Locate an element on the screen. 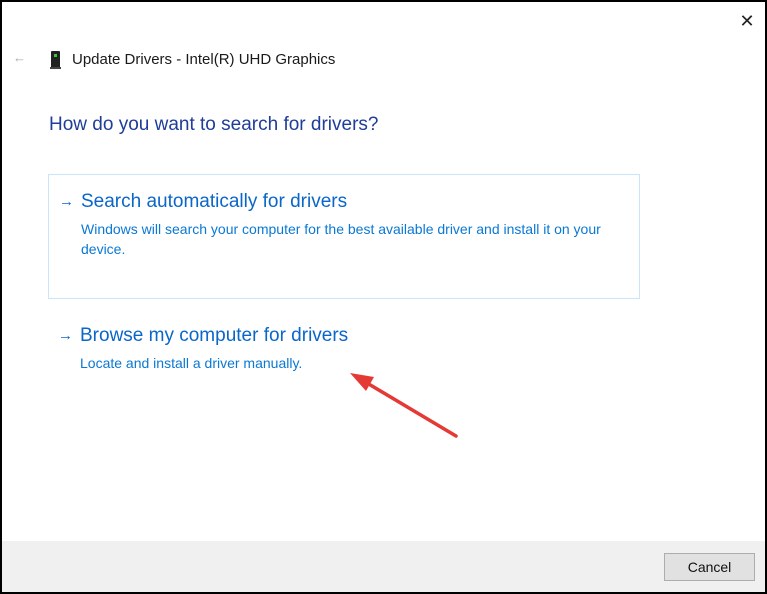  annotation-arrow-icon is located at coordinates (404, 405).